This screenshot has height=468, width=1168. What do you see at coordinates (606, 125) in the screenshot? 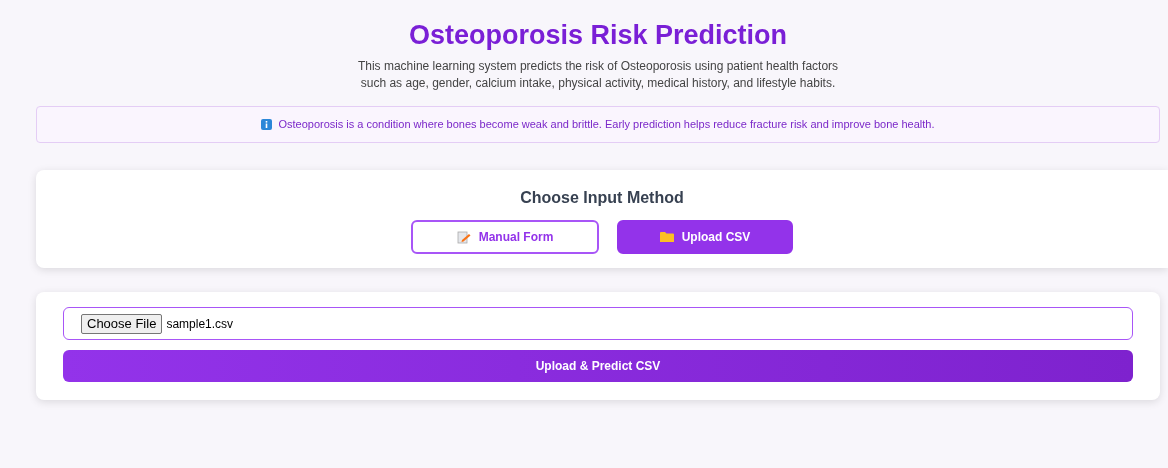
I see `info-text: Osteoporosis is a condition where bones become weak and brittle. Early prediction helps reduce fracture risk and improve bone health.` at bounding box center [606, 125].